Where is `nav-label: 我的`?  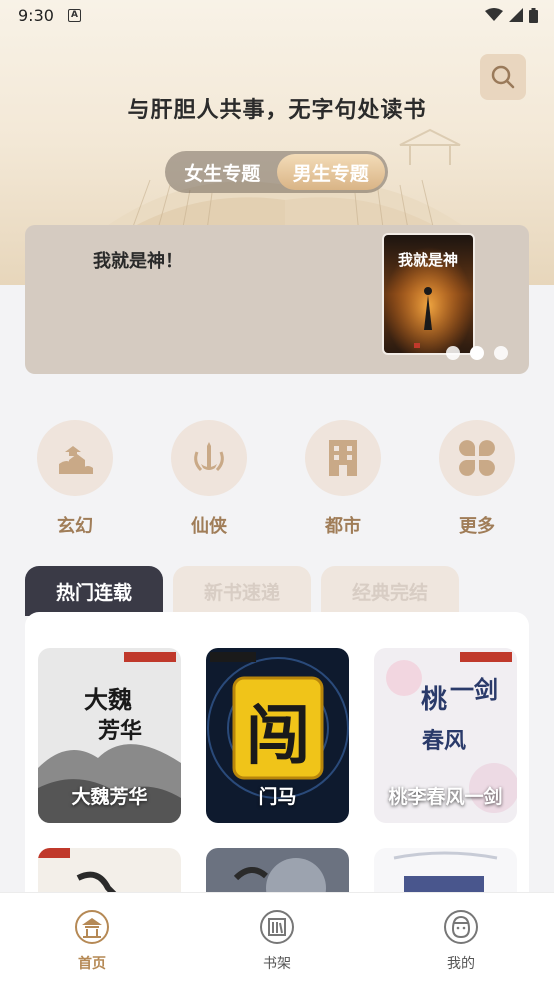
nav-label: 我的 is located at coordinates (461, 964).